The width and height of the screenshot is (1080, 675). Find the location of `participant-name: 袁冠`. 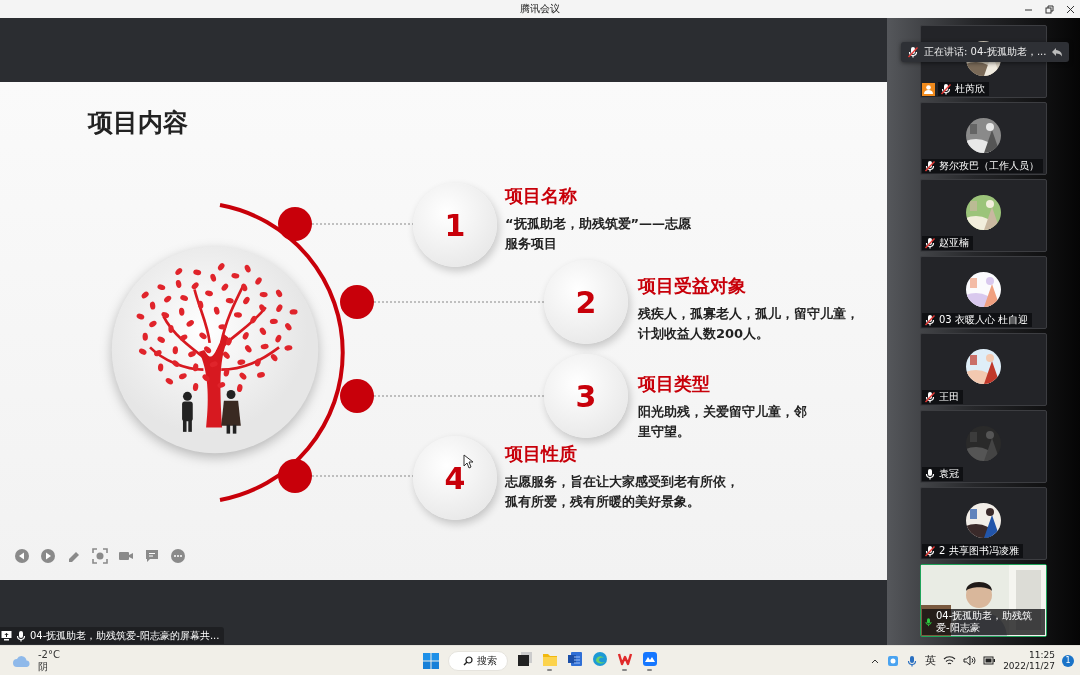

participant-name: 袁冠 is located at coordinates (942, 474).